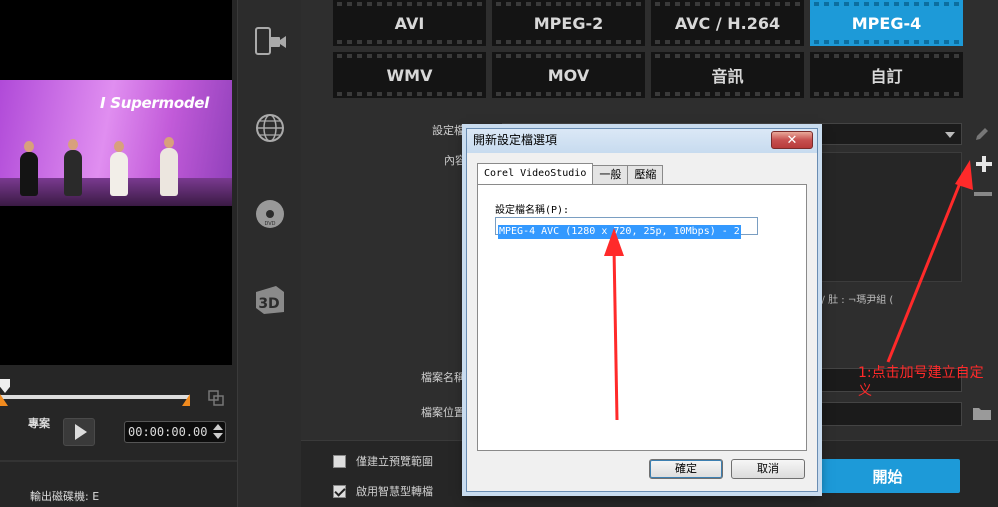 The width and height of the screenshot is (998, 507). What do you see at coordinates (269, 224) in the screenshot?
I see `svg-text: DVD` at bounding box center [269, 224].